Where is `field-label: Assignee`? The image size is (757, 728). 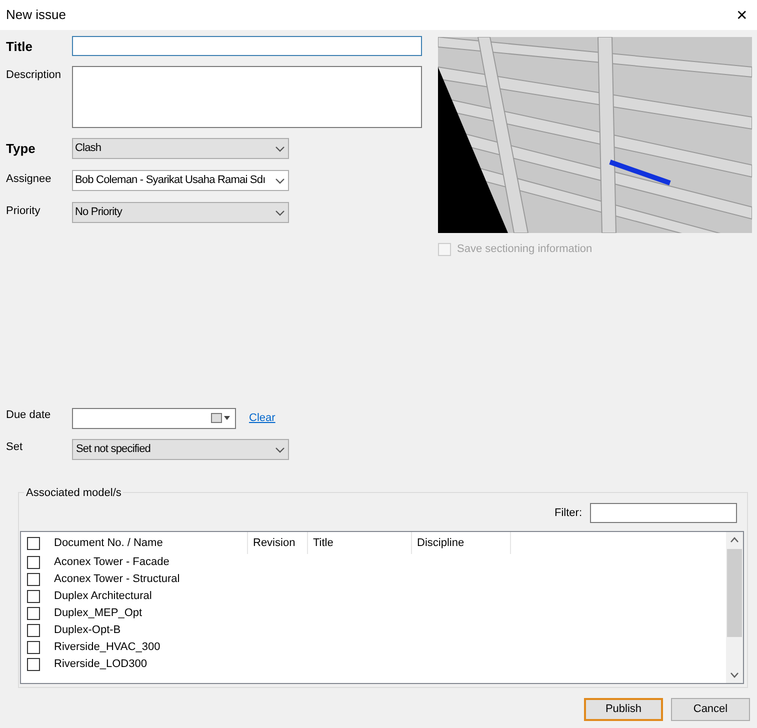
field-label: Assignee is located at coordinates (29, 179).